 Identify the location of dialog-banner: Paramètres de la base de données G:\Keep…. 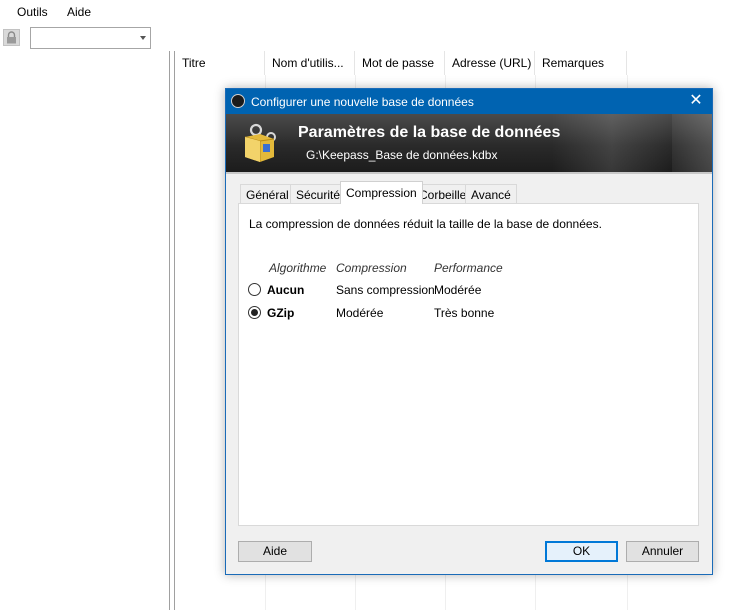
(469, 143).